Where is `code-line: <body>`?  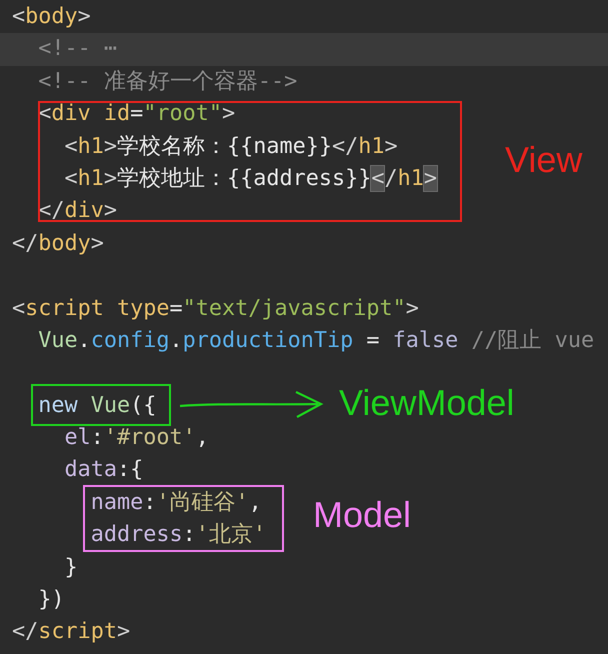
code-line: <body> is located at coordinates (51, 17).